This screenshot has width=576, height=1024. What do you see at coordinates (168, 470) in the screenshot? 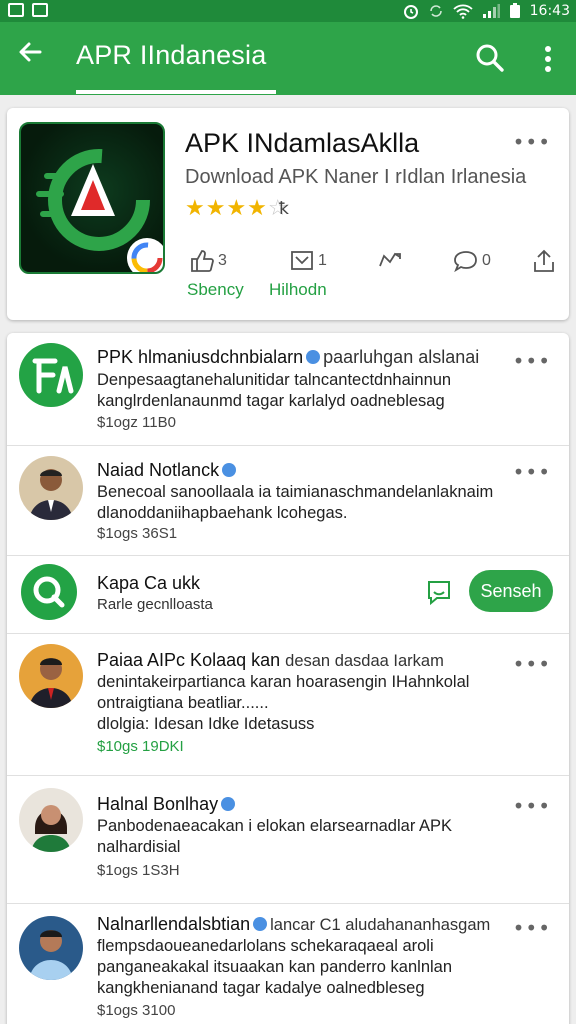
I see `post-author: Naiad Notlanck` at bounding box center [168, 470].